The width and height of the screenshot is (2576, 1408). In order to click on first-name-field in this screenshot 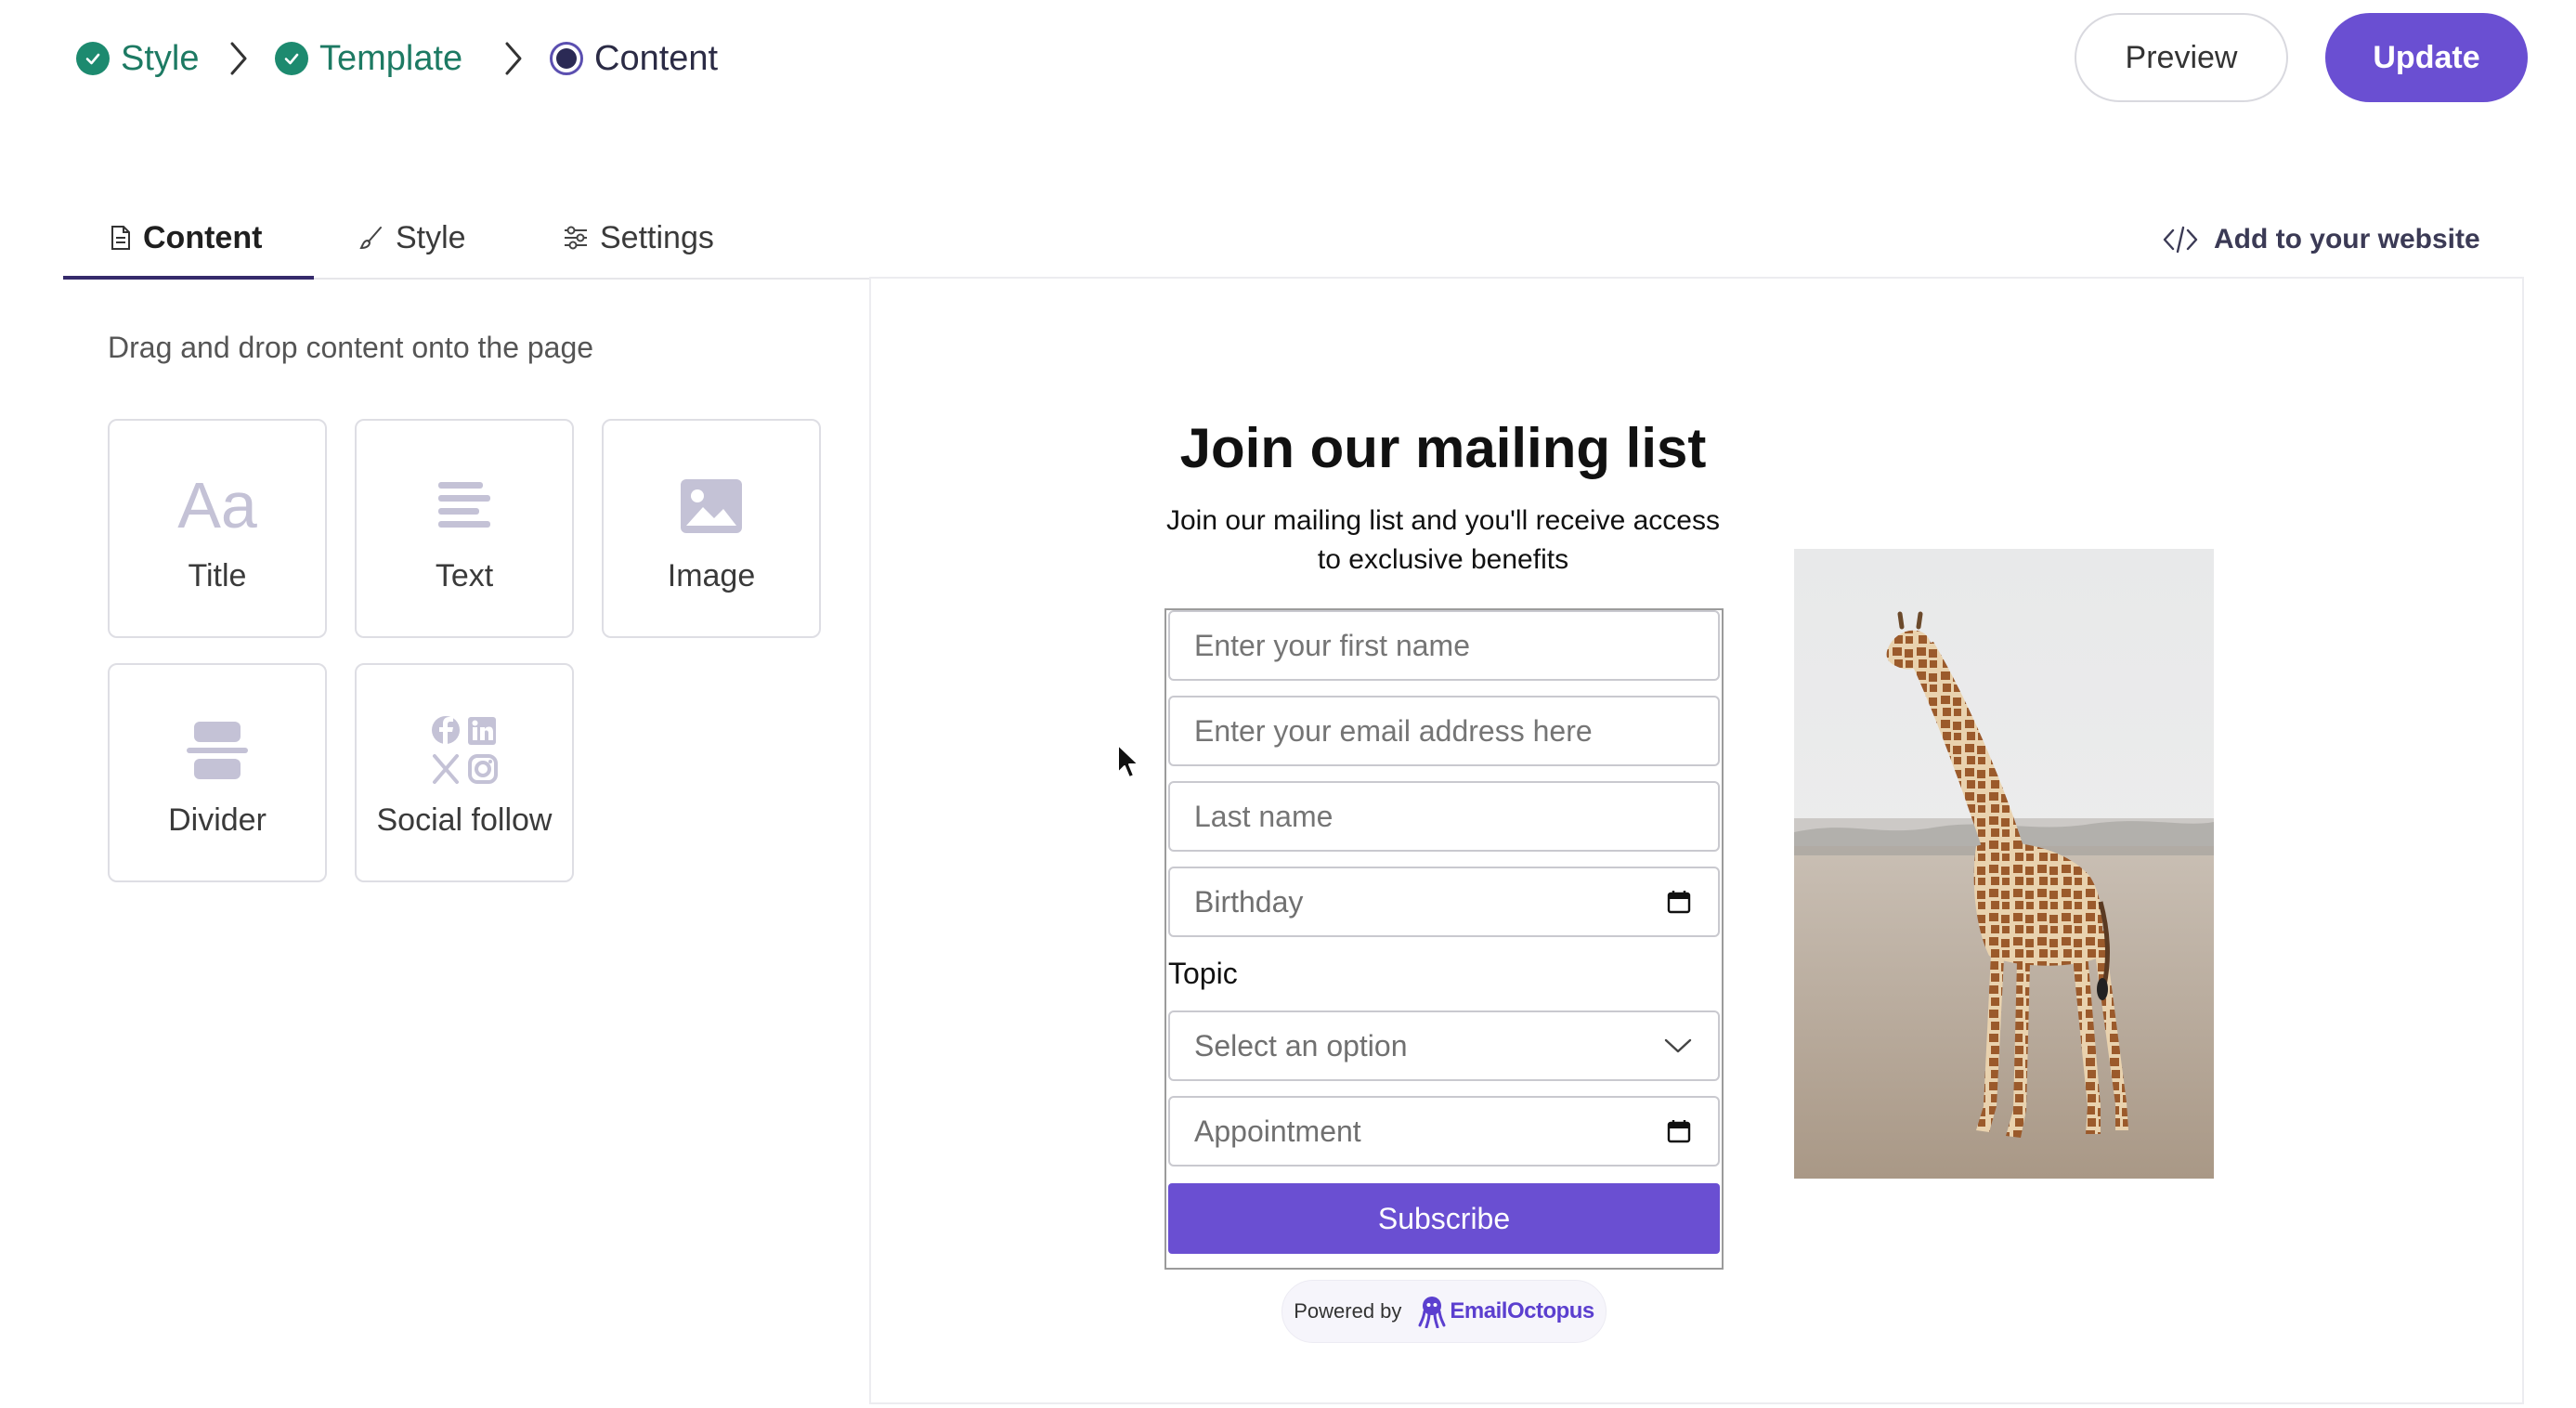, I will do `click(1444, 645)`.